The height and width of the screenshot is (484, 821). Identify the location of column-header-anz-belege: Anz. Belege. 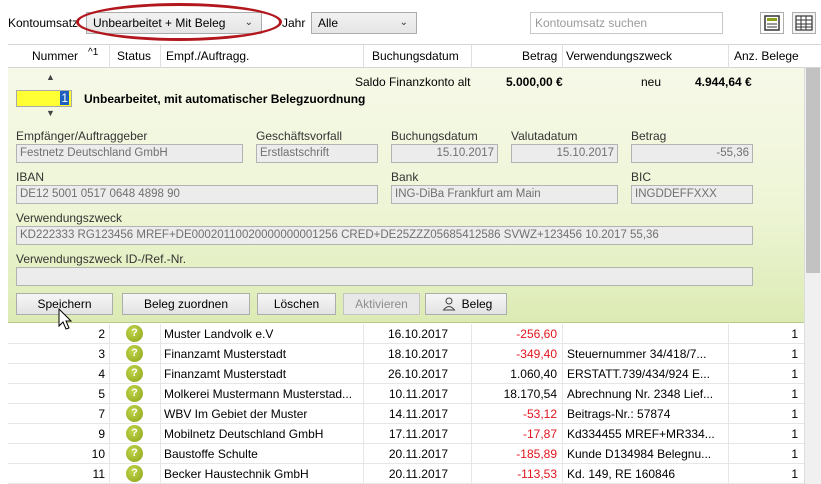
(766, 56).